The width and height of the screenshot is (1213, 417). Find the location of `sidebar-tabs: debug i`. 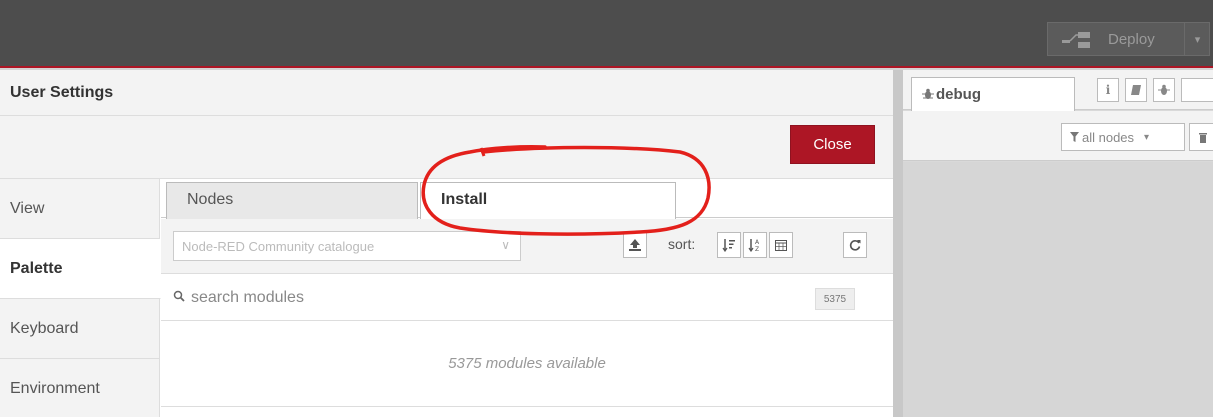

sidebar-tabs: debug i is located at coordinates (1058, 90).